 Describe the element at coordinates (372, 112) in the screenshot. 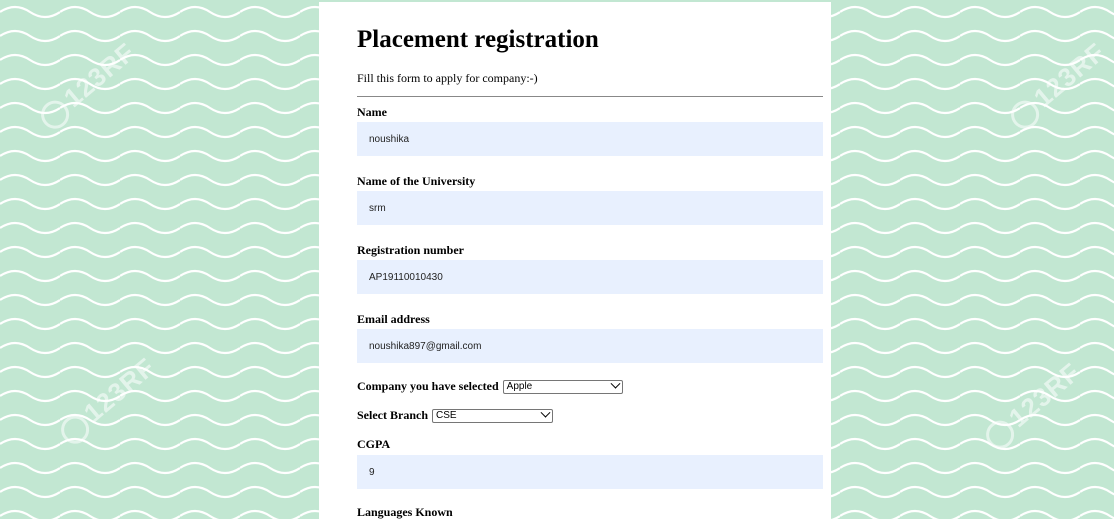

I see `name-label: Name` at that location.